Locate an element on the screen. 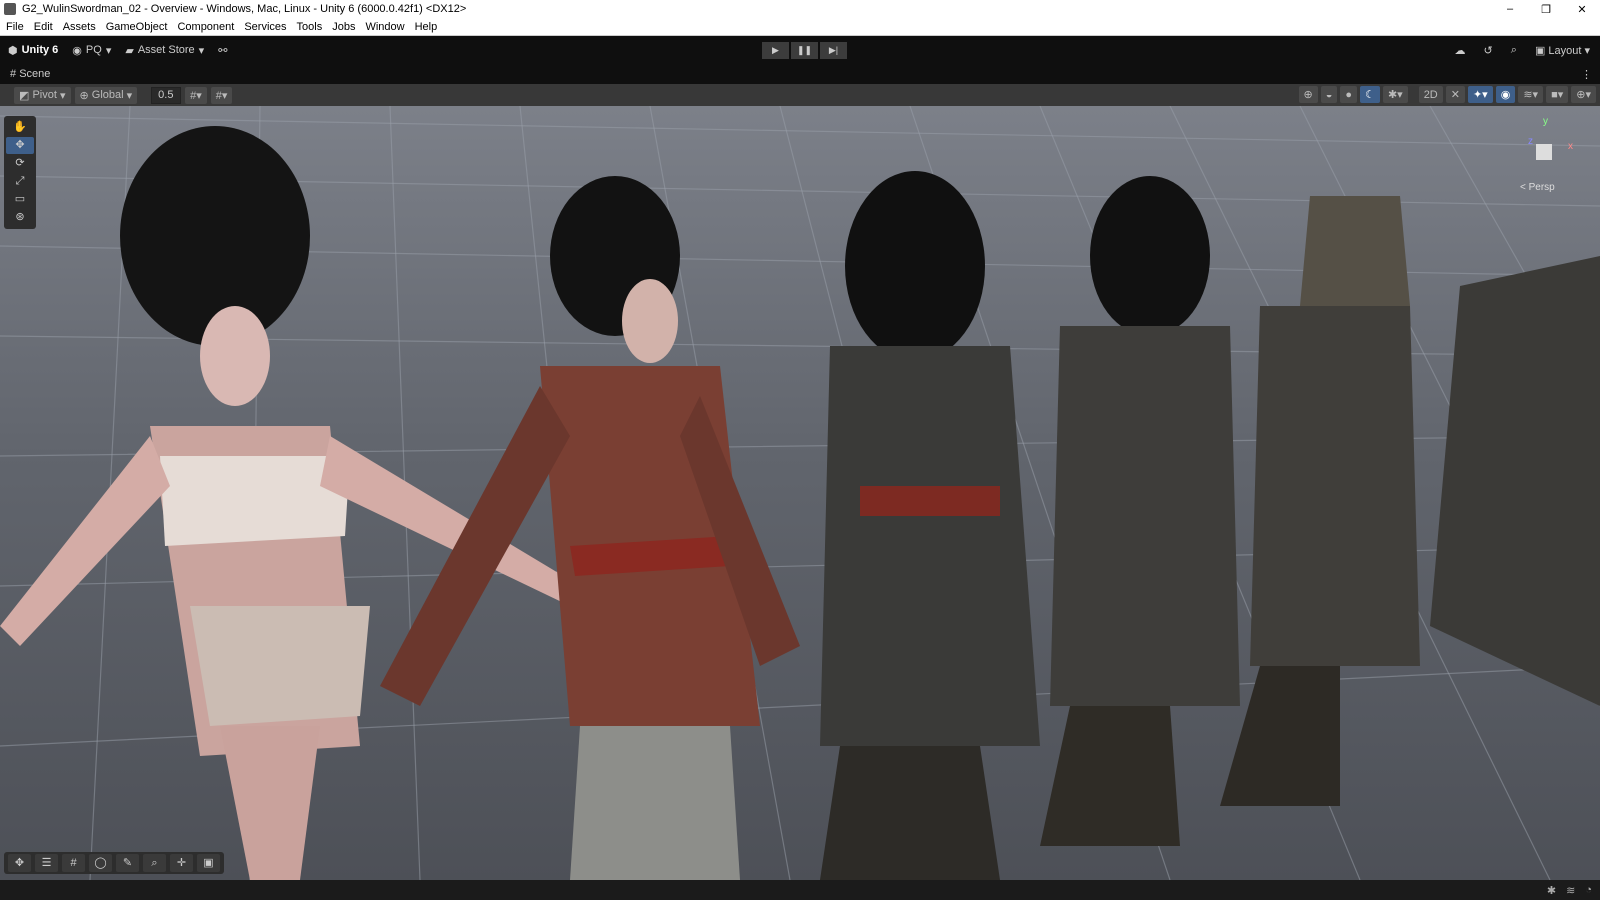  zoom-overlay-icon: ⌕ is located at coordinates (154, 863).